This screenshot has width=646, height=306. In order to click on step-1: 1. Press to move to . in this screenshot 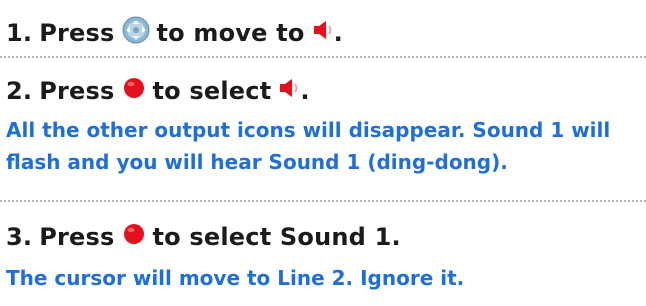, I will do `click(174, 33)`.